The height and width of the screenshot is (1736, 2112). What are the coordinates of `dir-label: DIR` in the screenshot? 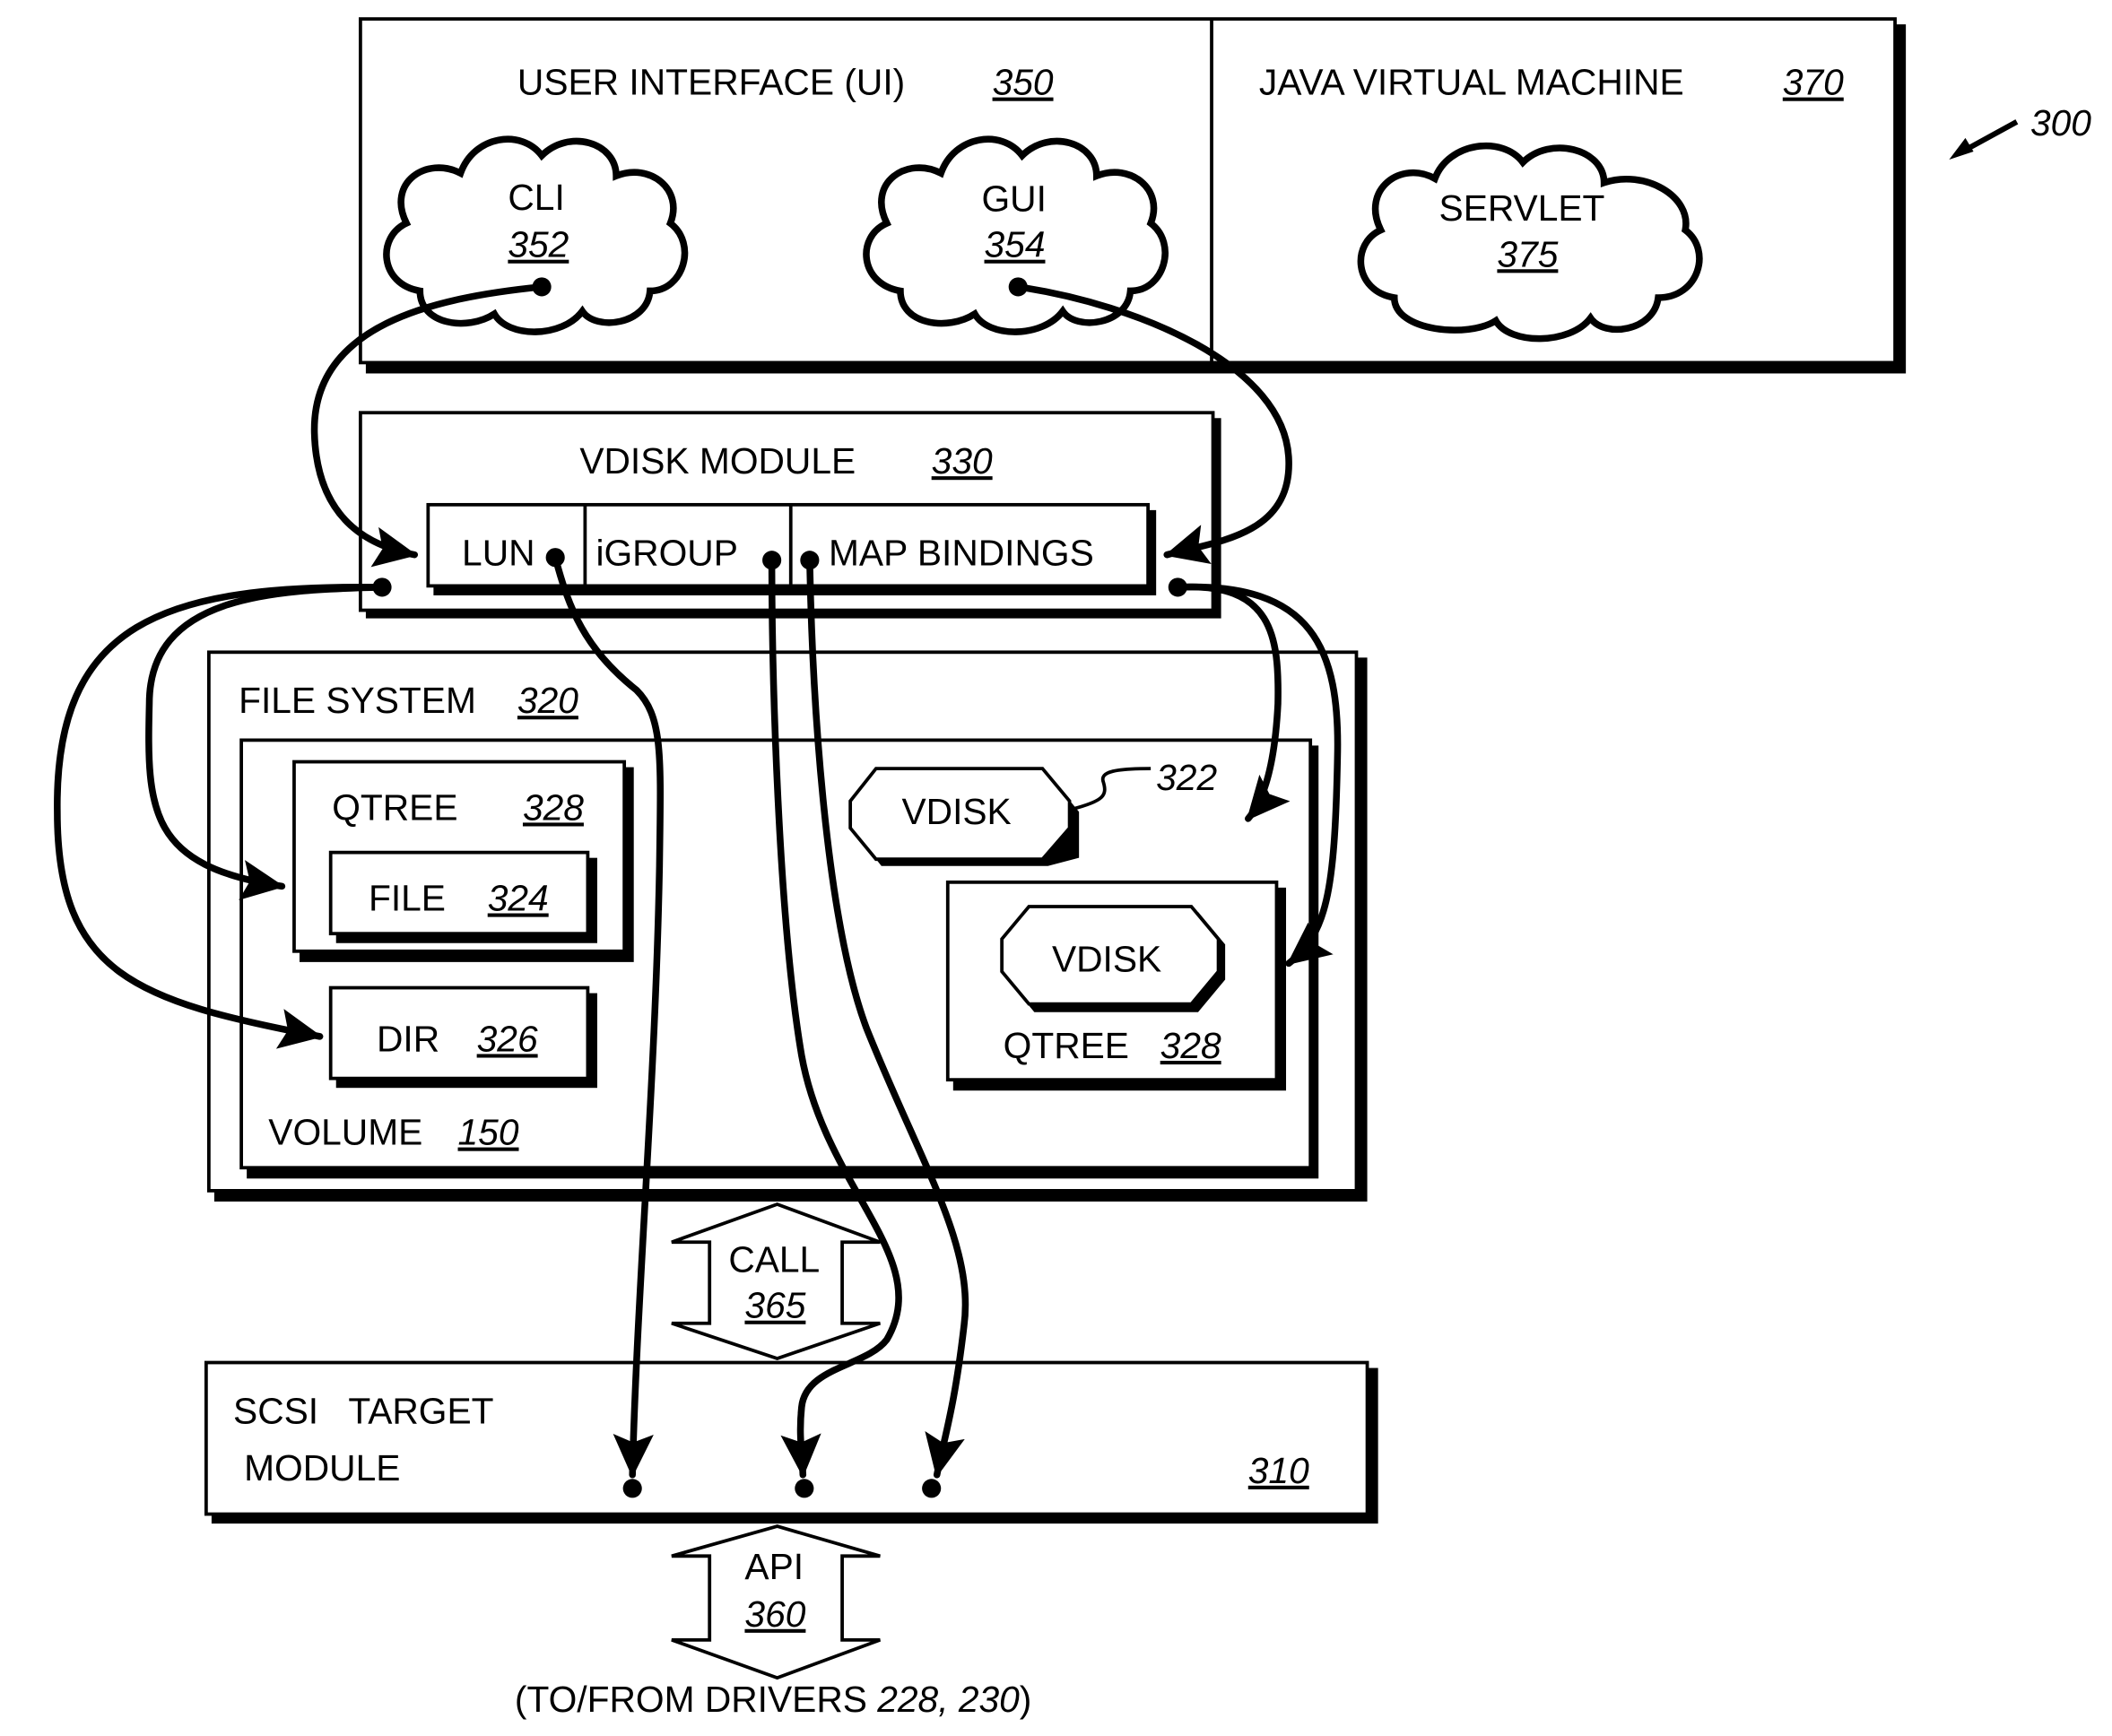 It's located at (408, 1038).